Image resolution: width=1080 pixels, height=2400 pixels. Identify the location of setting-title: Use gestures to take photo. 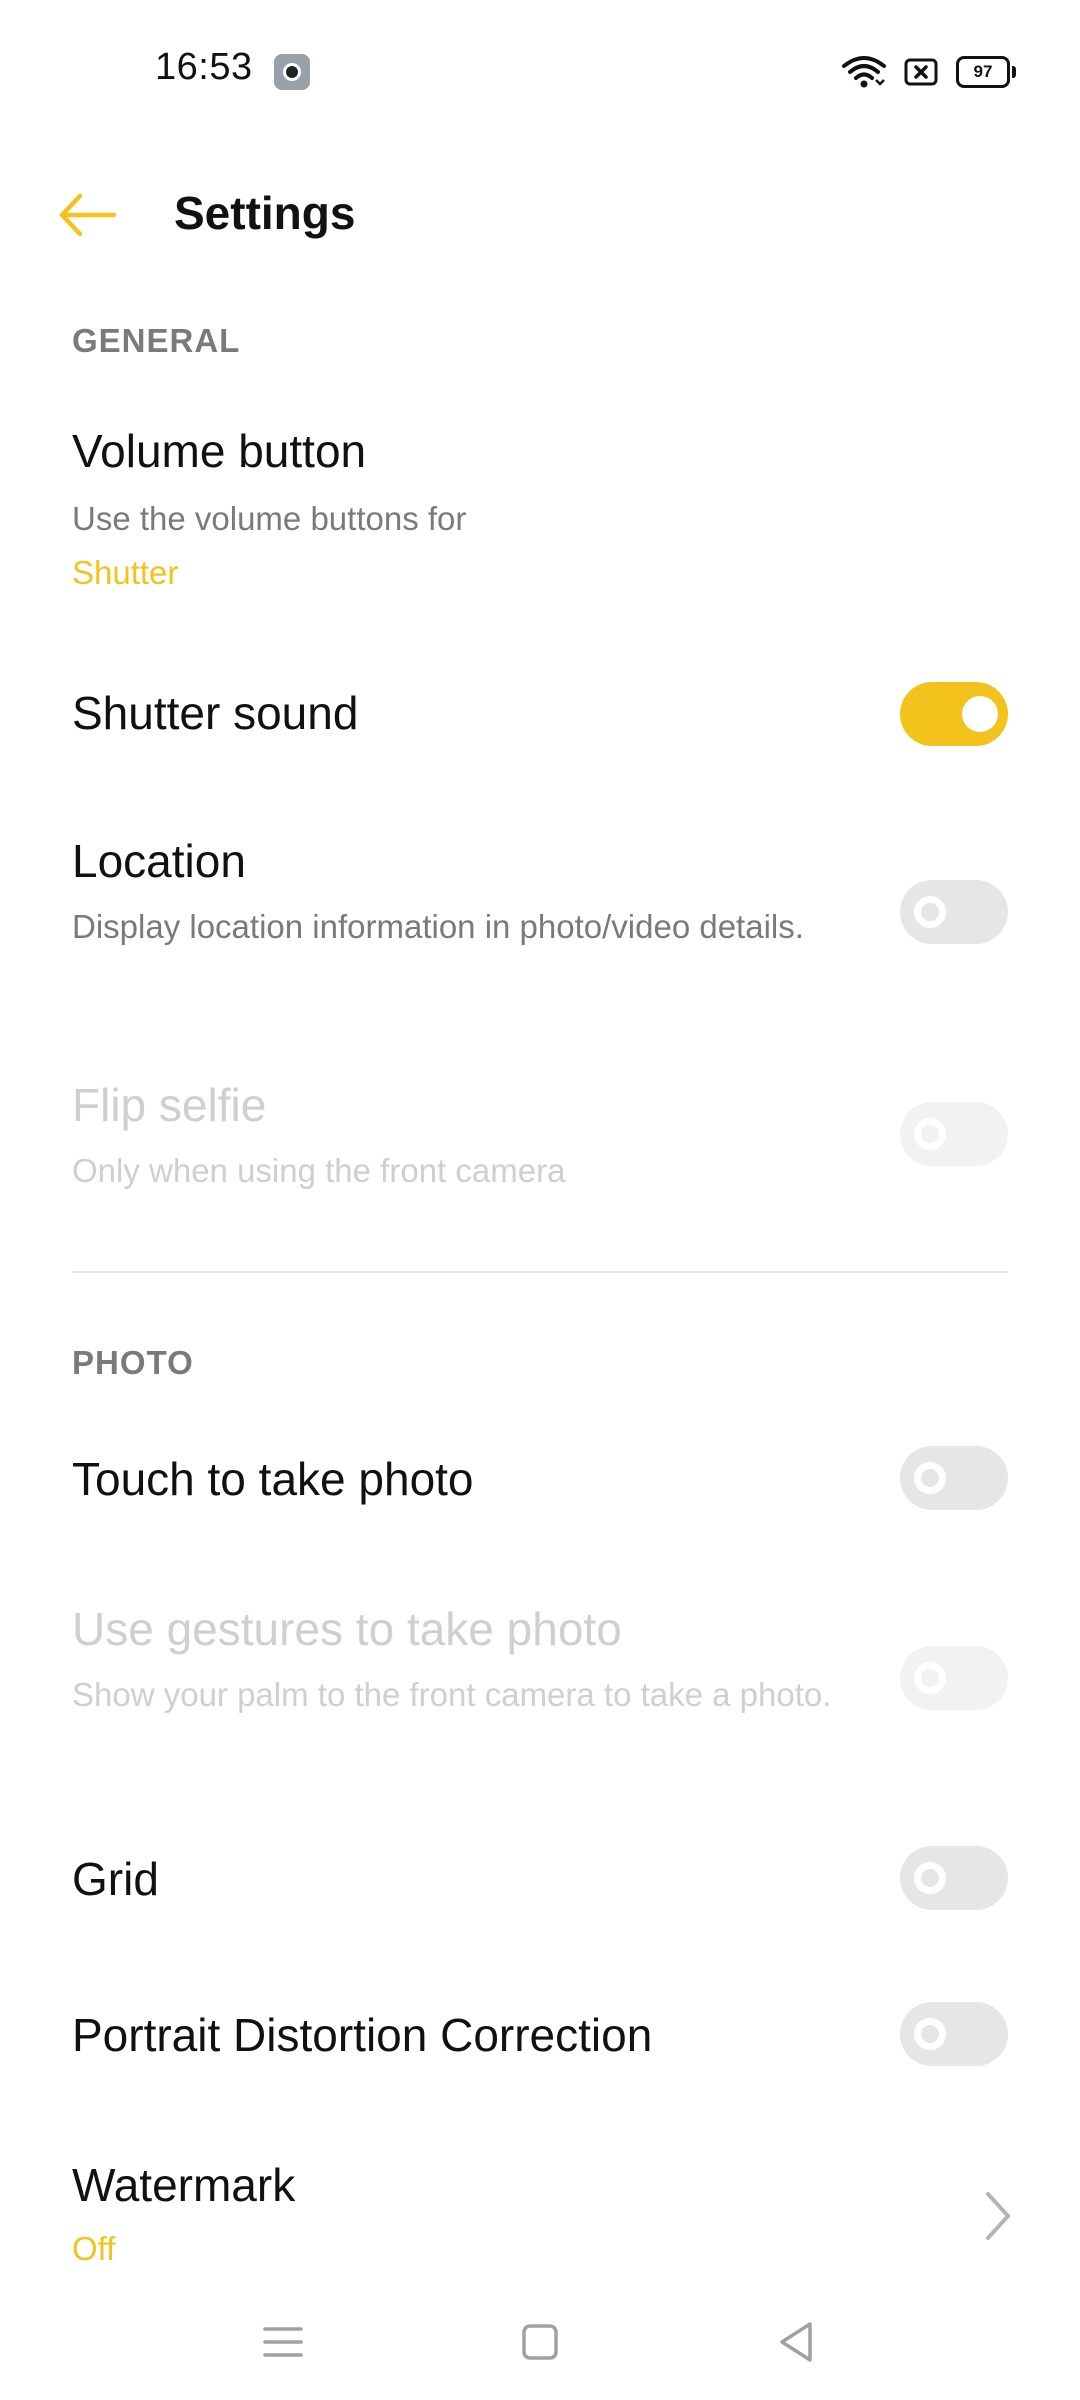
(347, 1629).